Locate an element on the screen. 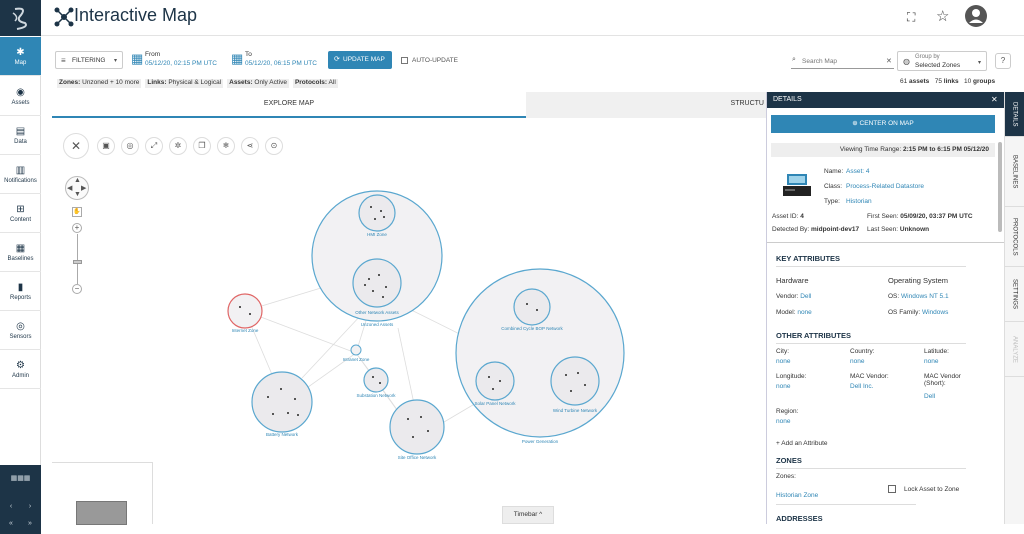 This screenshot has height=534, width=1024. calendar-from-icon: ▦ is located at coordinates (137, 59).